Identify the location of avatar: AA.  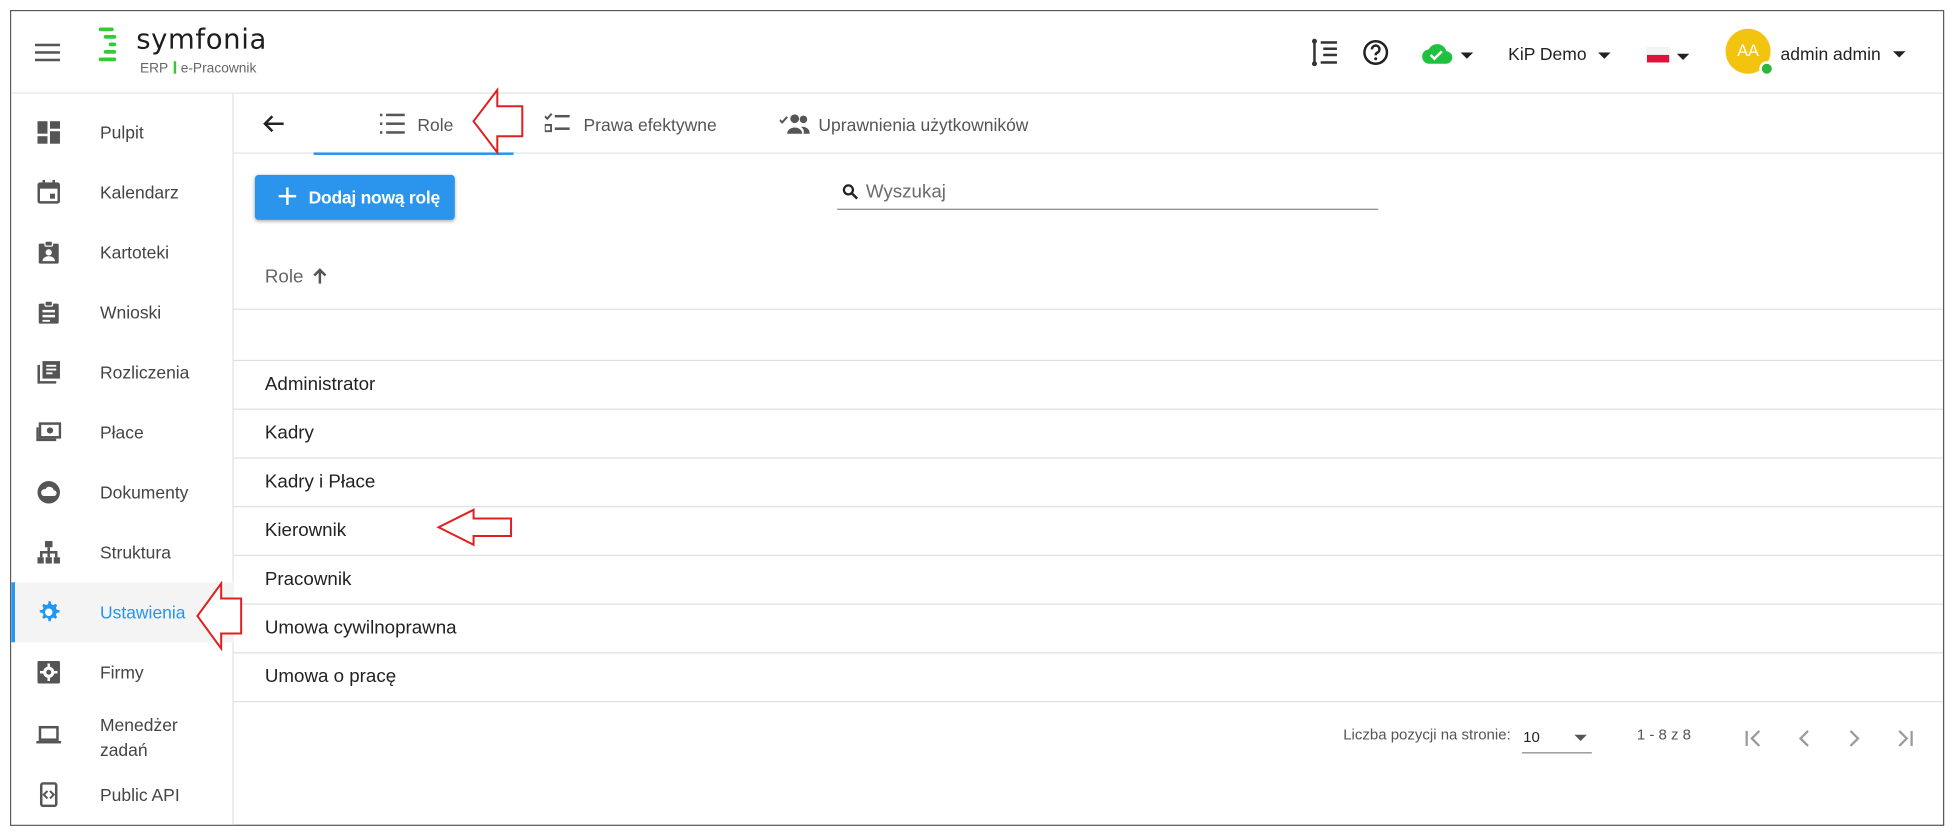
(1750, 52).